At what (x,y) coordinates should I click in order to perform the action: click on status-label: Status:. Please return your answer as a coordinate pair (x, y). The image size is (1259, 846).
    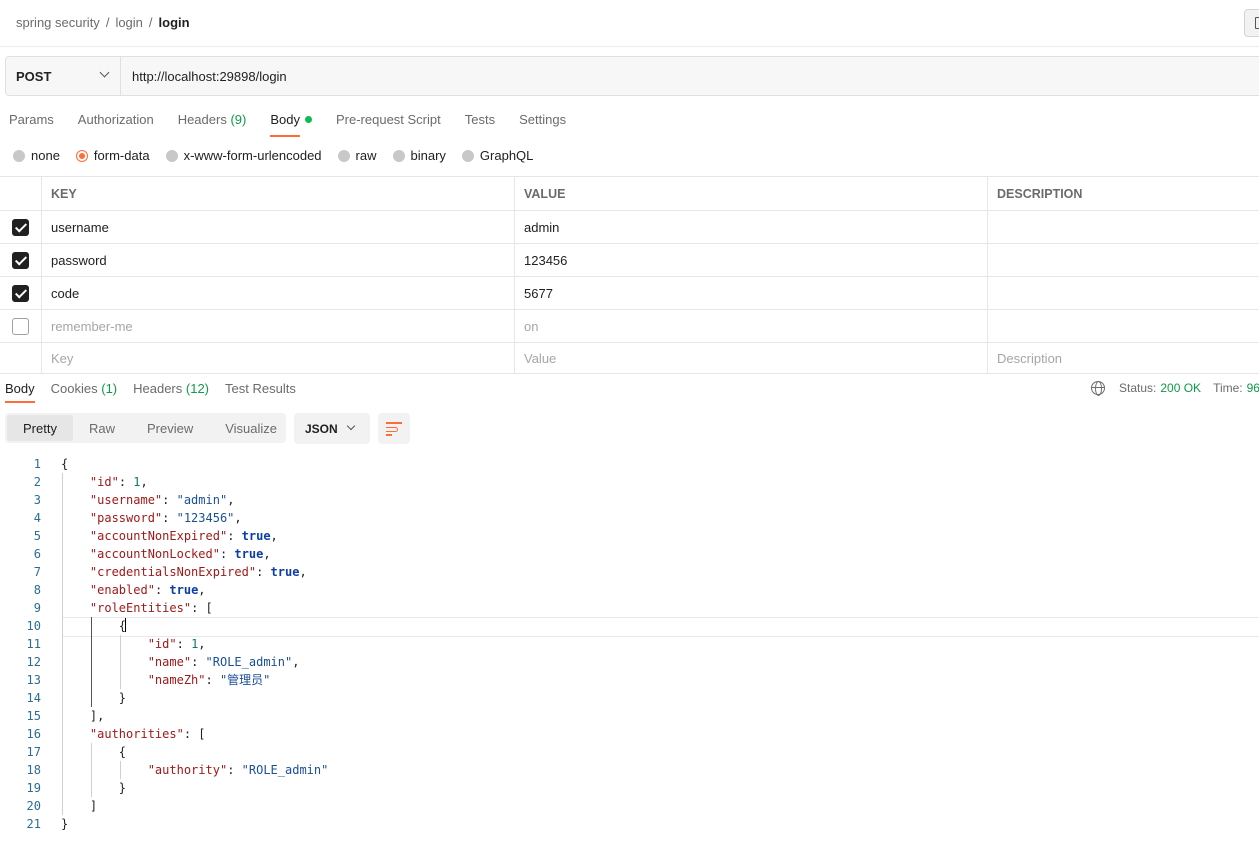
    Looking at the image, I should click on (1138, 388).